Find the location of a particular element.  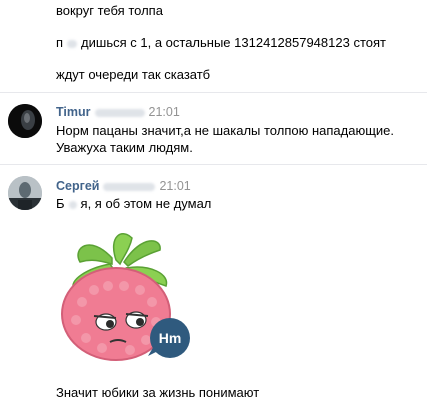

message-text-line: Бя, я об этом не думал is located at coordinates (133, 203).